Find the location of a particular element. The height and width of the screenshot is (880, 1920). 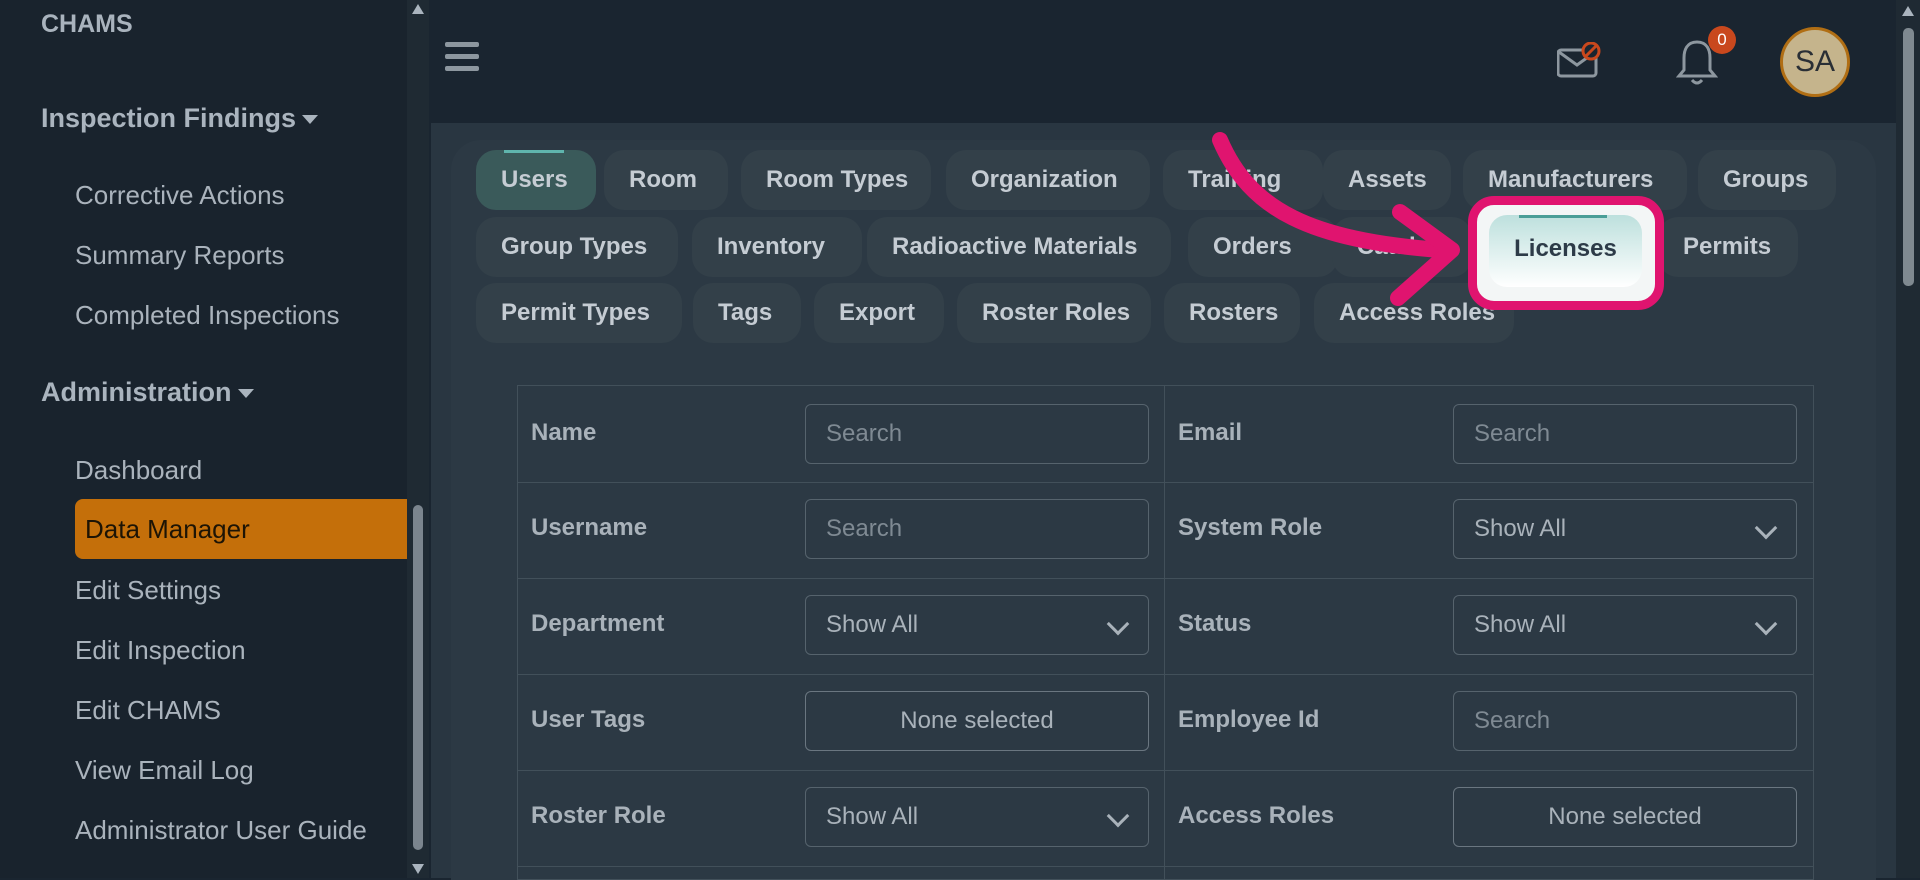

sidebar-item-dashboard: Dashboard is located at coordinates (138, 470).